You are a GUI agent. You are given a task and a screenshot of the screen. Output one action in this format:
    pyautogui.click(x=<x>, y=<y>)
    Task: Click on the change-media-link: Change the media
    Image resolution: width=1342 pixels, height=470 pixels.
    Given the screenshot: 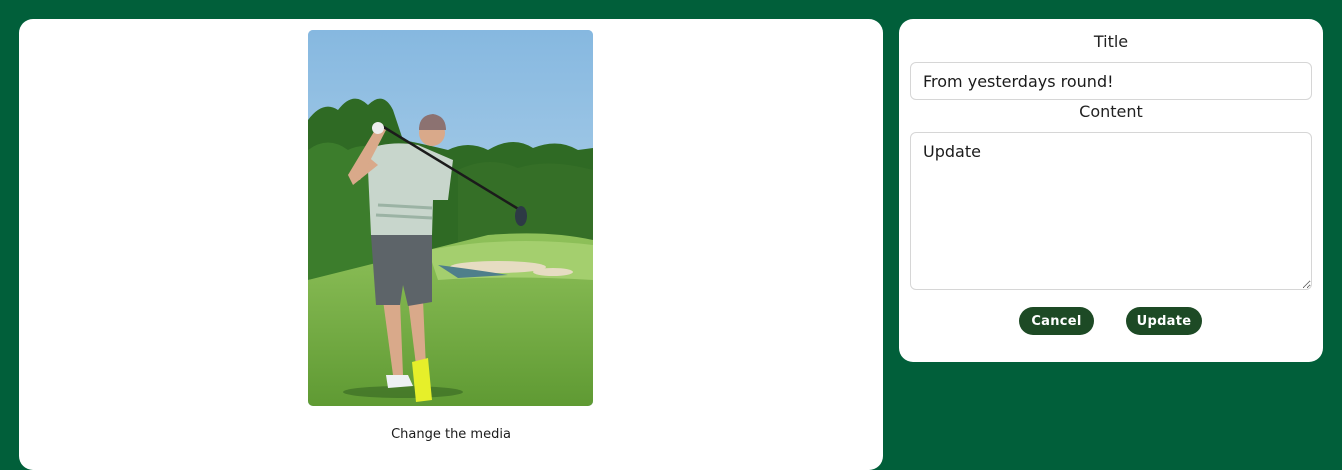 What is the action you would take?
    pyautogui.click(x=451, y=434)
    